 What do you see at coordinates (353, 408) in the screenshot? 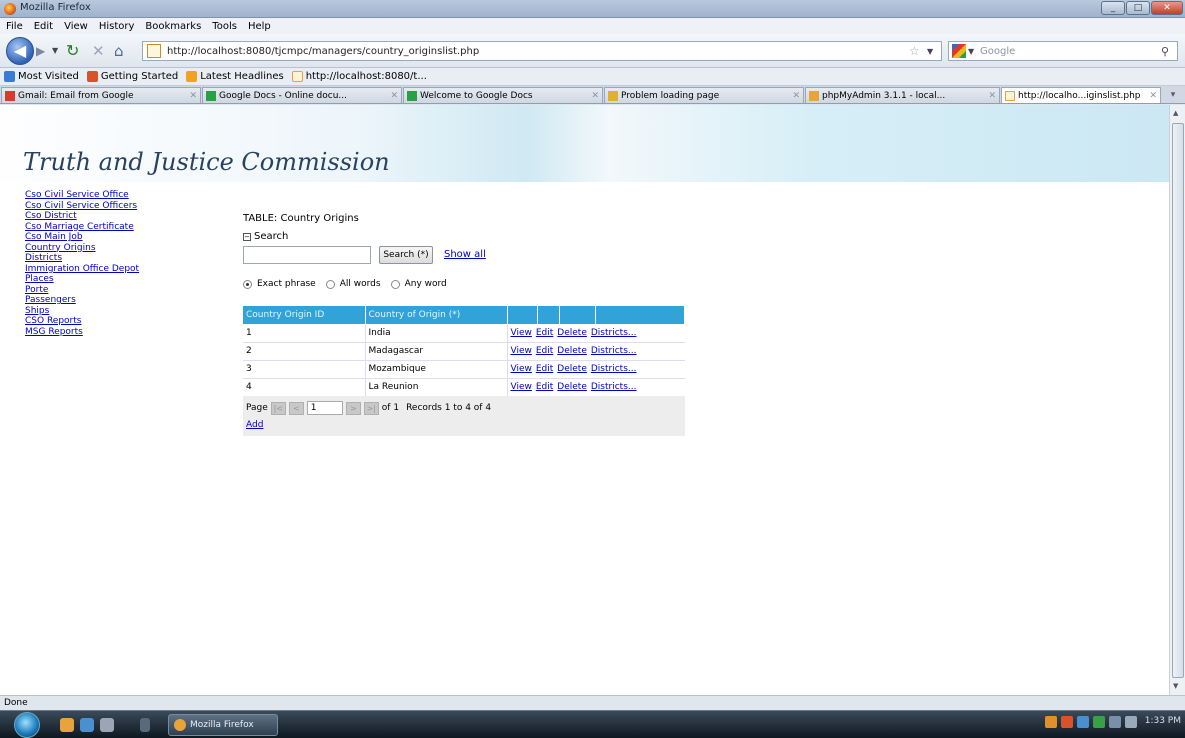
I see `next-page-button: >` at bounding box center [353, 408].